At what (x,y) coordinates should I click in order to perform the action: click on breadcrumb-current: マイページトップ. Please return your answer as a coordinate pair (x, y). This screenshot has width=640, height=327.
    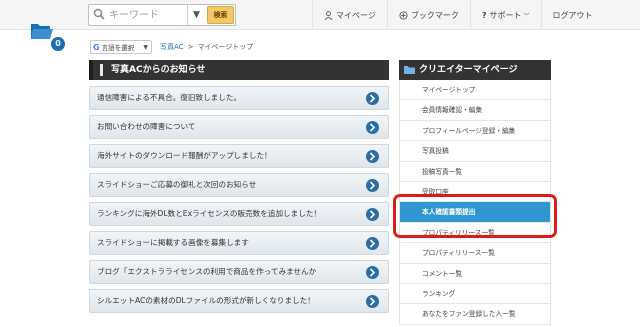
    Looking at the image, I should click on (225, 47).